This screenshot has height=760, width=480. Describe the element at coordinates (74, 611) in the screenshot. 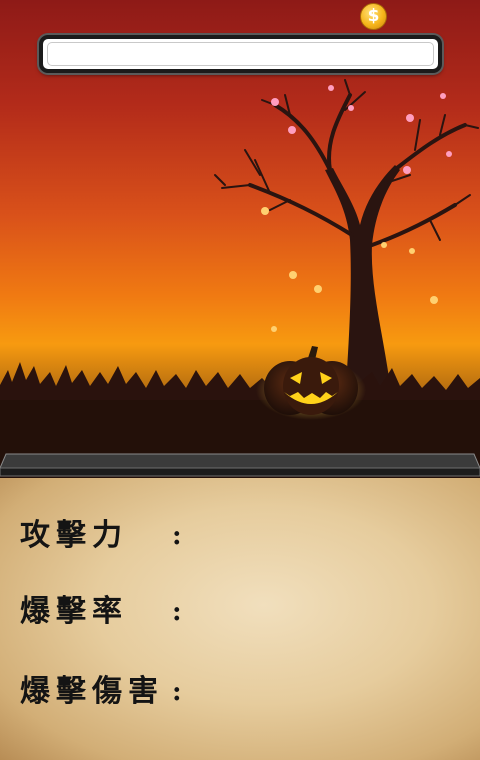

I see `crit-rate-label: 爆擊率` at that location.